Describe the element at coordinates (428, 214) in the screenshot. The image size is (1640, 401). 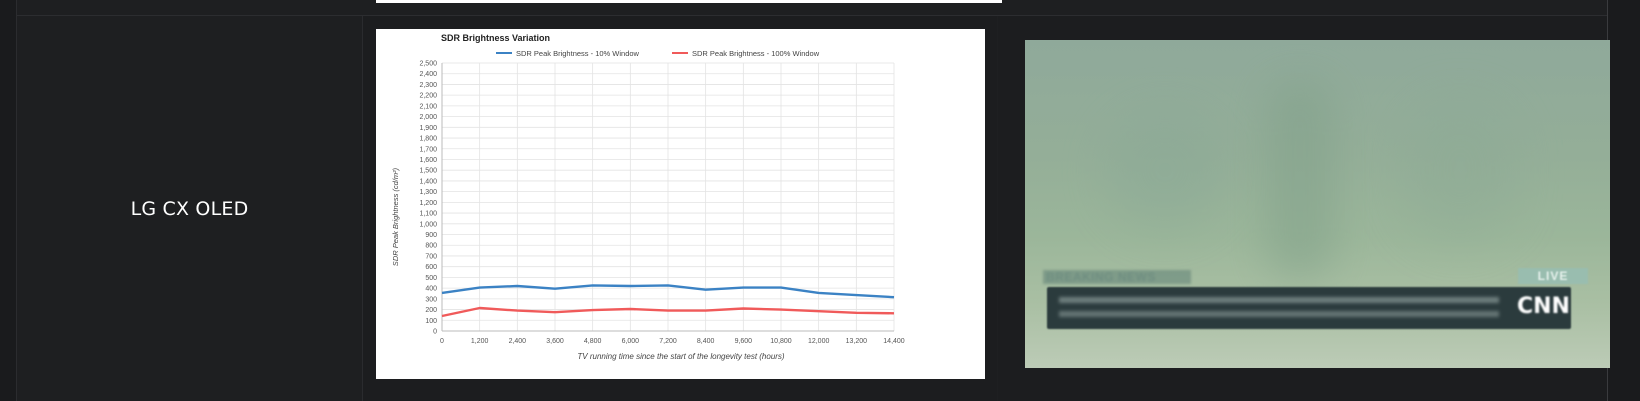
I see `y-tick-label: 1,100` at that location.